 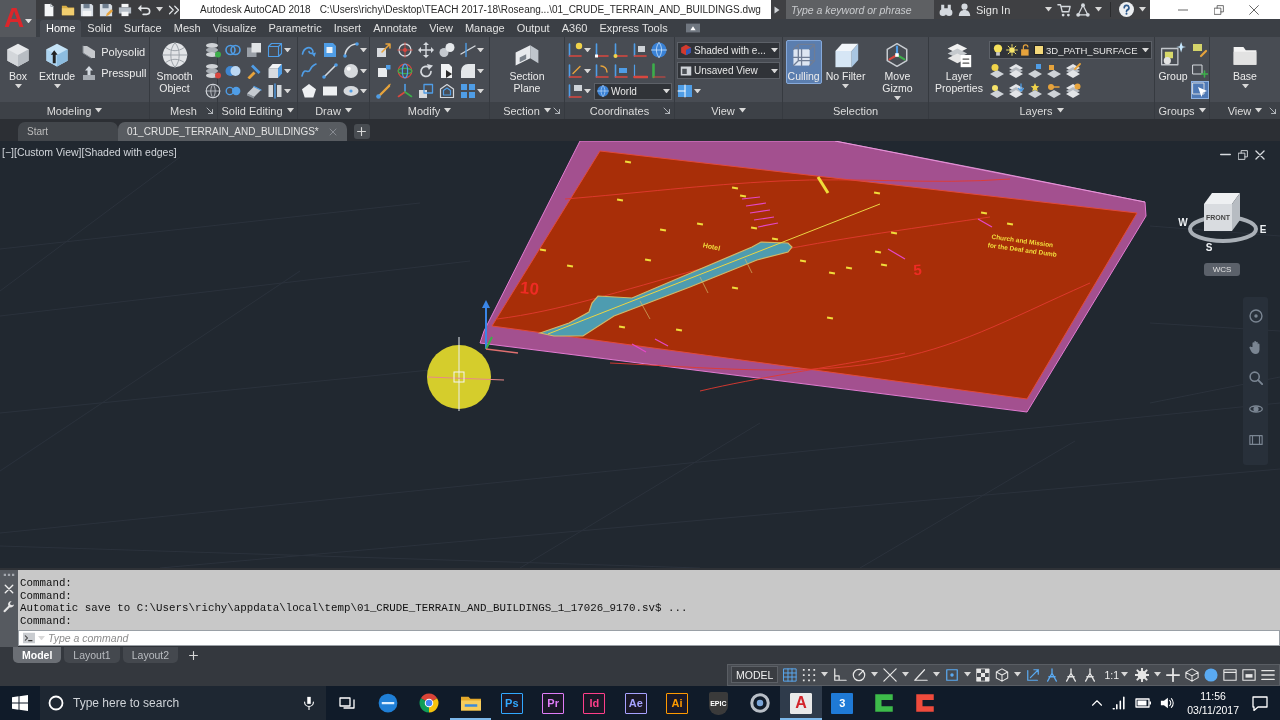 What do you see at coordinates (801, 703) in the screenshot?
I see `taskbar-app-button: A` at bounding box center [801, 703].